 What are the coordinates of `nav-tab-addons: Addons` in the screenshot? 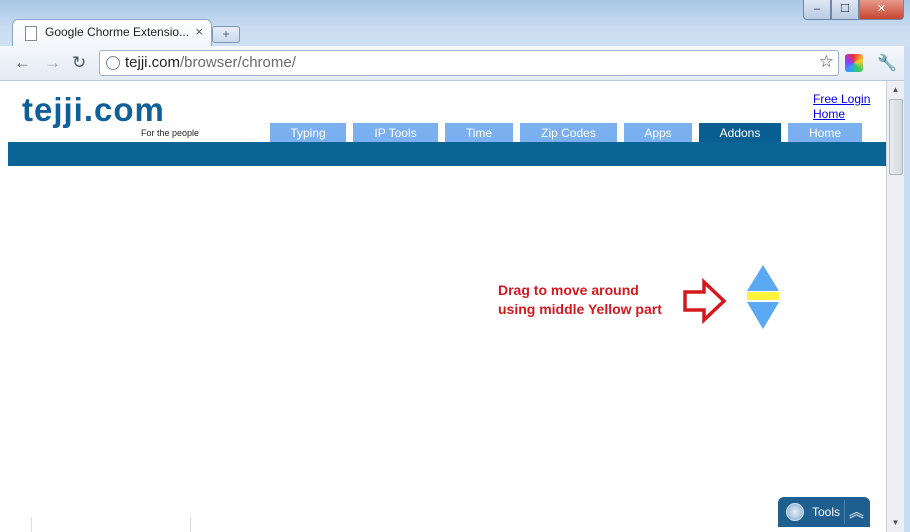 It's located at (740, 133).